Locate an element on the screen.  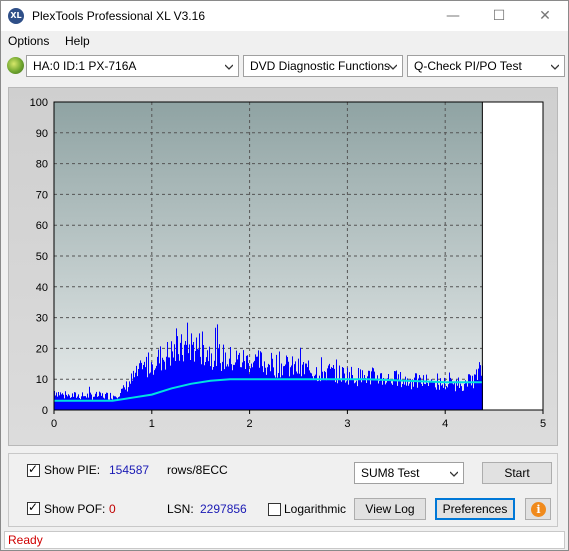
lsn-value: 2297856 is located at coordinates (223, 509).